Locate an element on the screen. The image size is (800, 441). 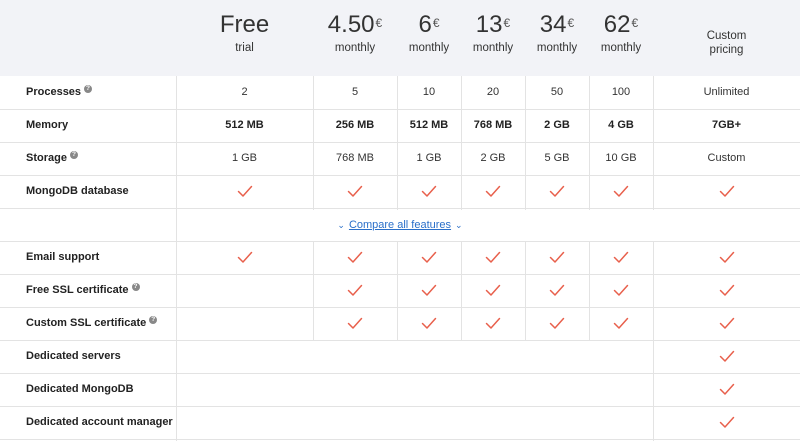
cell-value: 100 is located at coordinates (621, 92).